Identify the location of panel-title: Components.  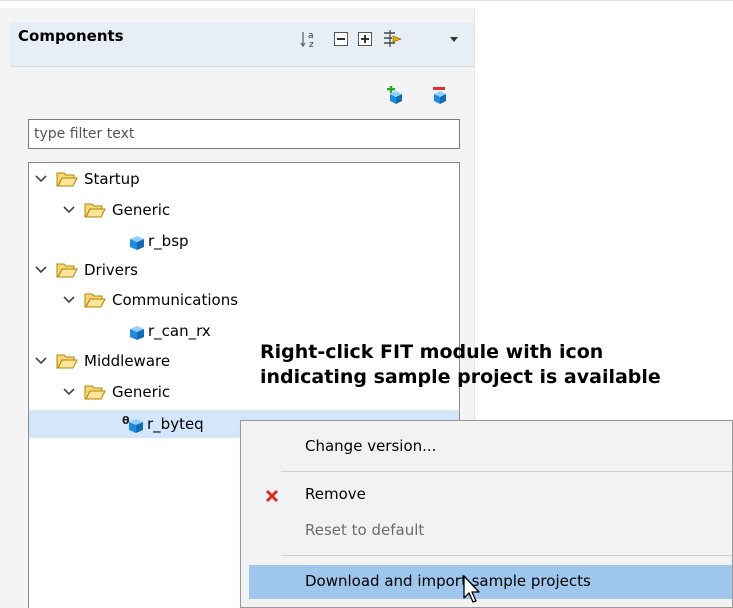
(71, 36).